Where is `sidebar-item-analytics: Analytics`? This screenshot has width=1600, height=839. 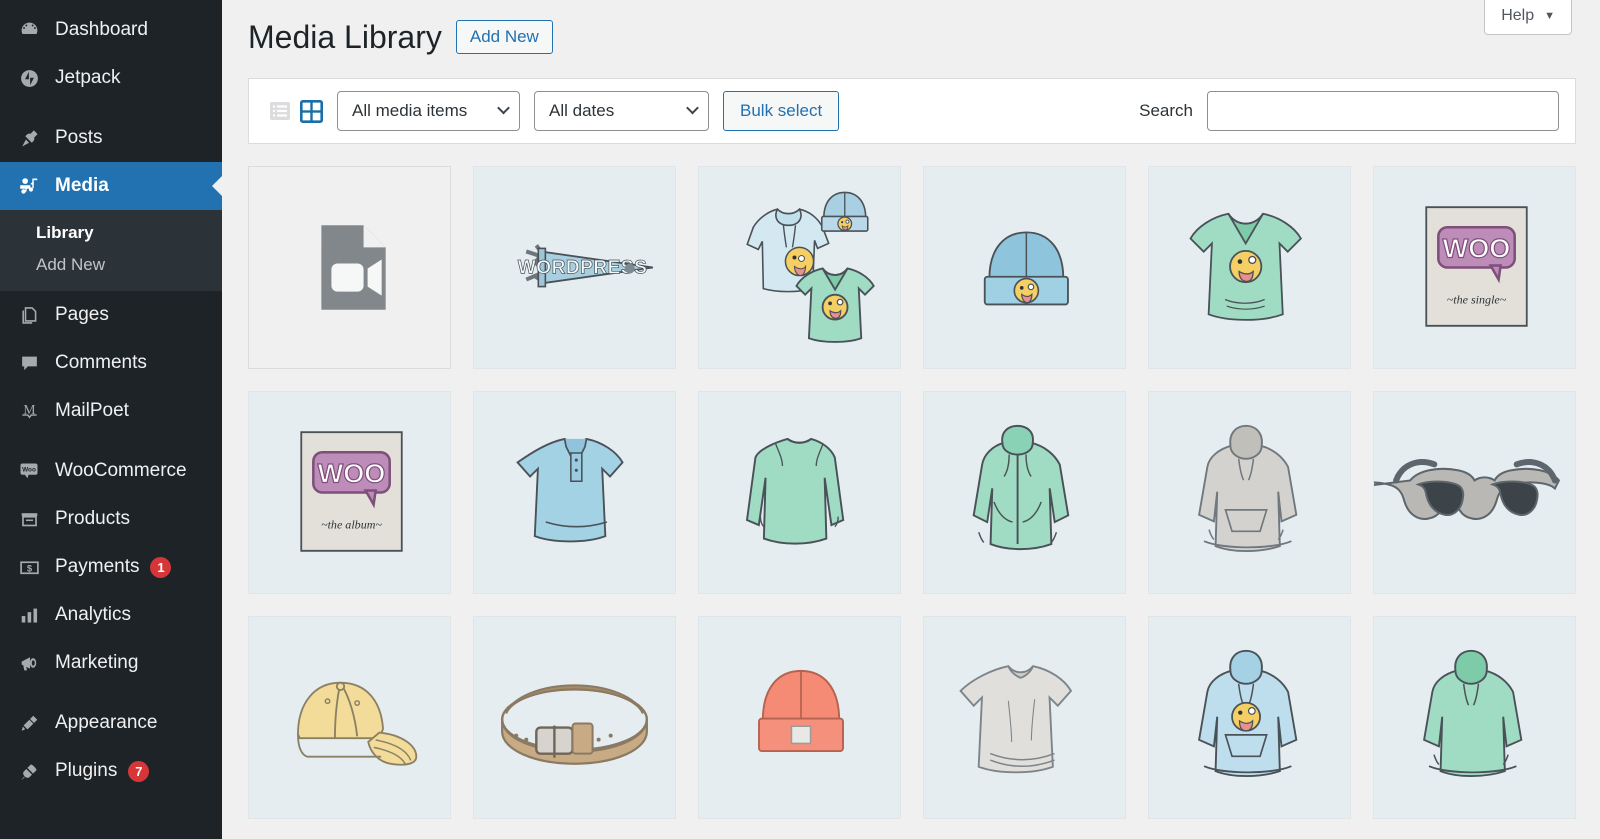
sidebar-item-analytics: Analytics is located at coordinates (111, 615).